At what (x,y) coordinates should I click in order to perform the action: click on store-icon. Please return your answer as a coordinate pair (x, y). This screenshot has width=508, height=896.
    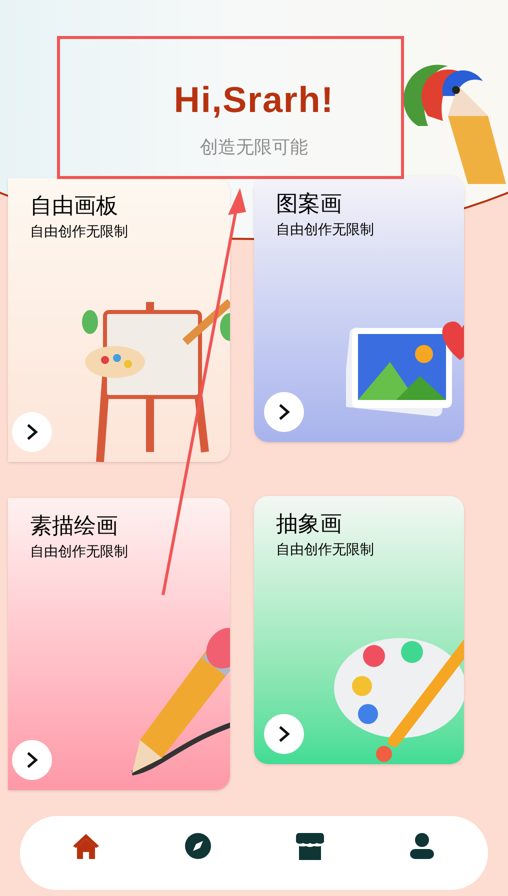
    Looking at the image, I should click on (310, 846).